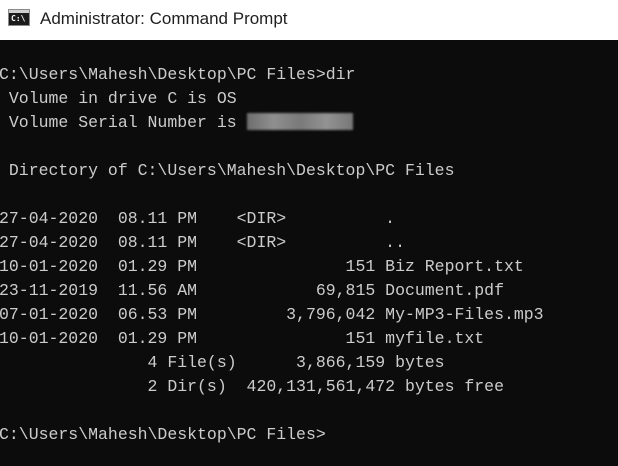 Image resolution: width=618 pixels, height=466 pixels. I want to click on file-entry: 10-01-2020 01.29 PM 151 myfile.txt, so click(242, 338).